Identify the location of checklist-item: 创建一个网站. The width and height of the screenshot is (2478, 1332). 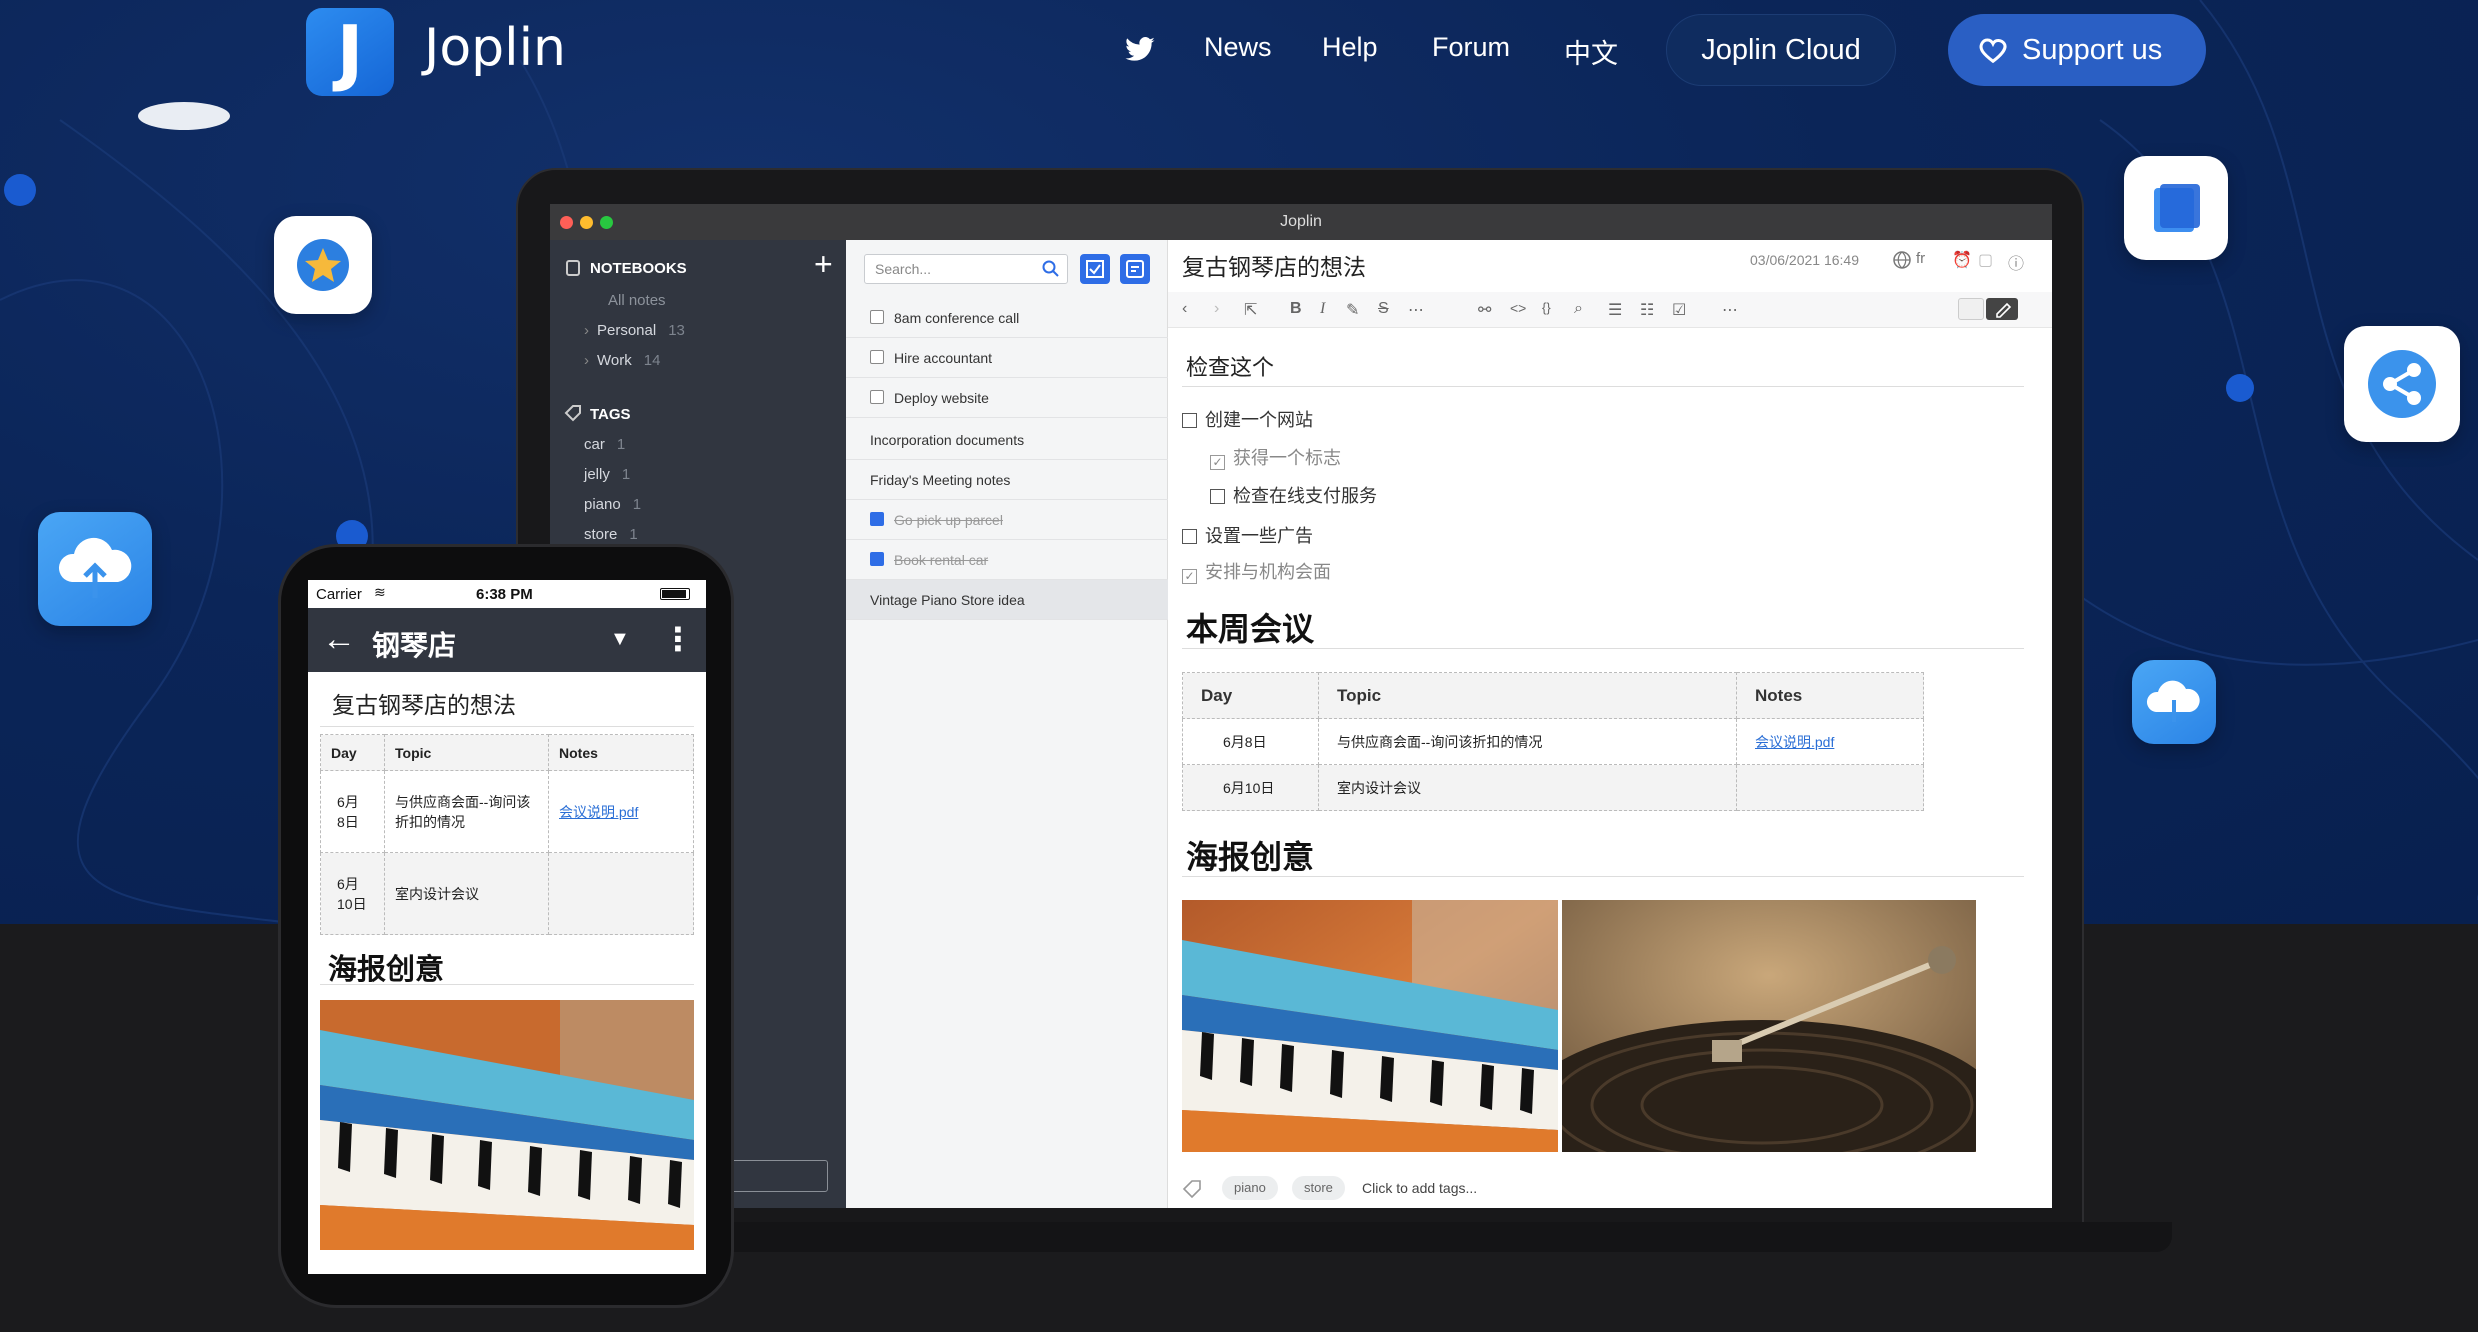
(1247, 419).